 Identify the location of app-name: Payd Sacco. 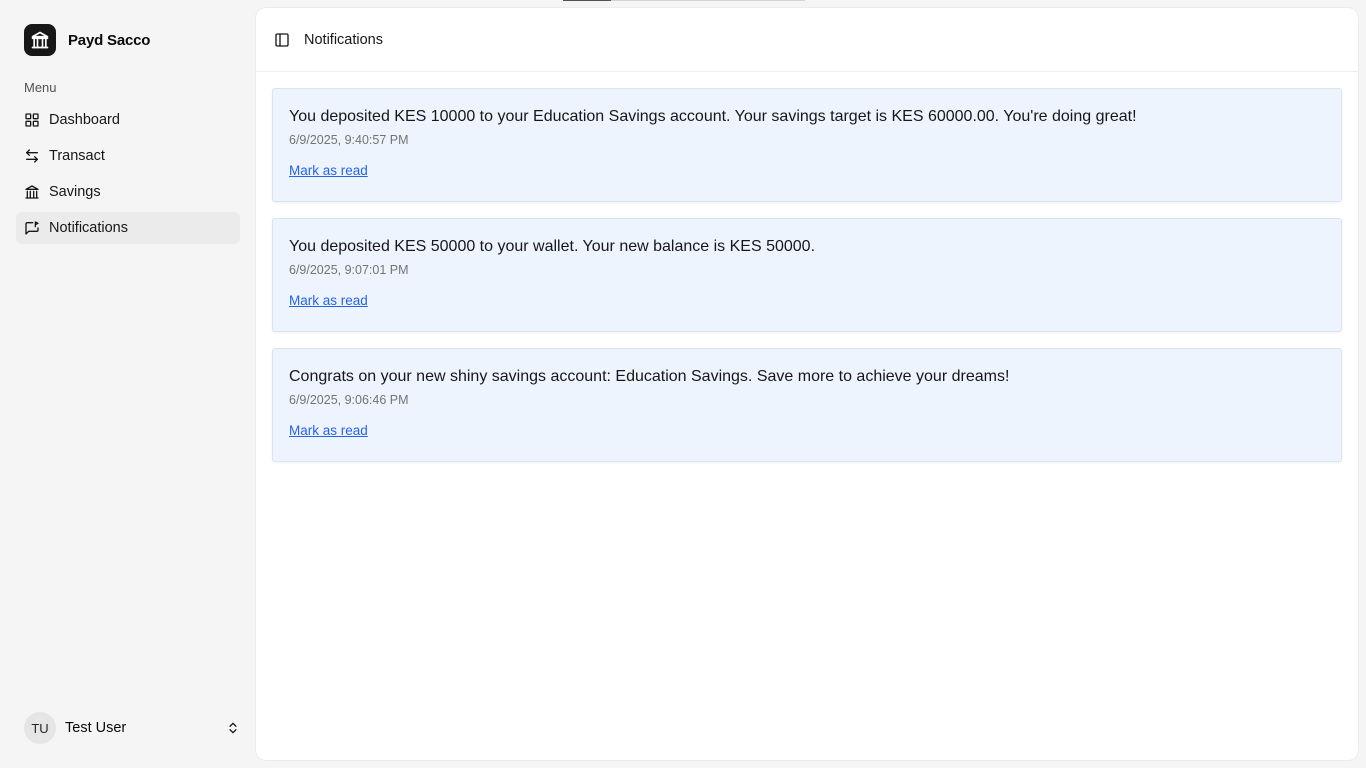
(109, 40).